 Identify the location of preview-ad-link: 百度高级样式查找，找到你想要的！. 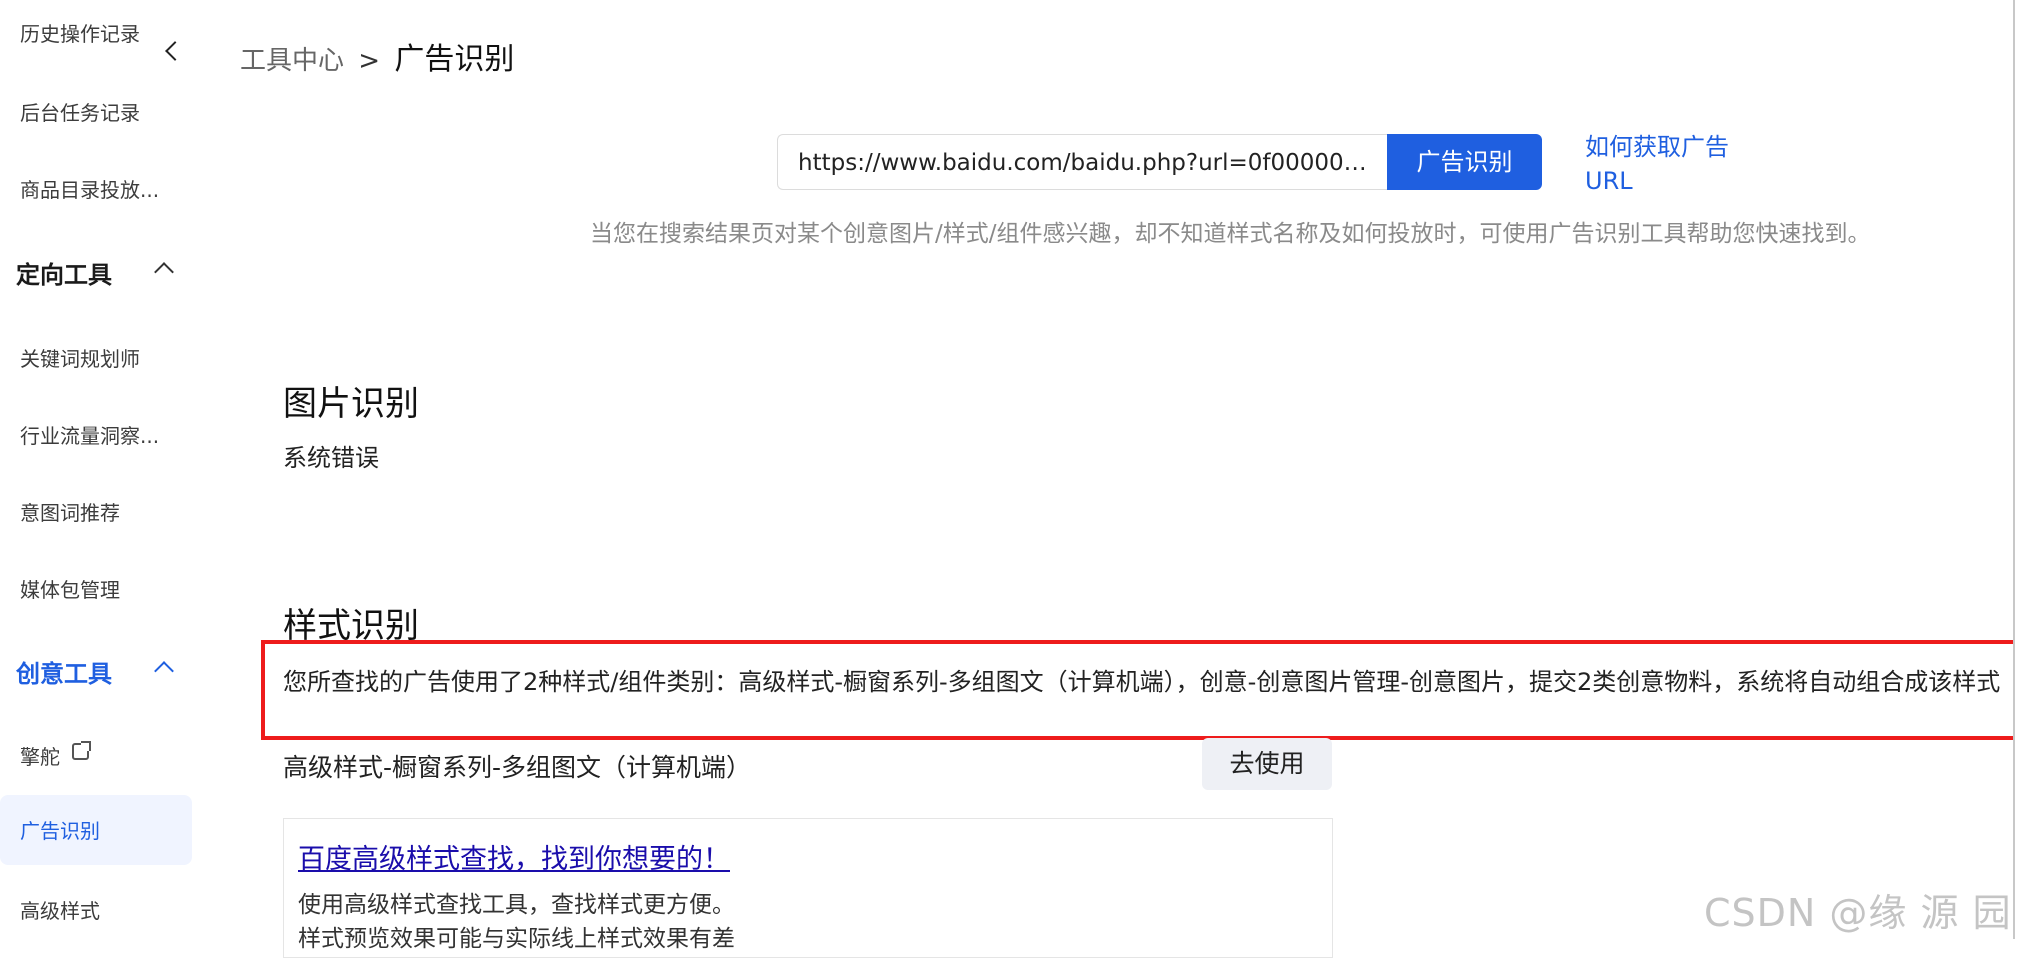
(514, 856).